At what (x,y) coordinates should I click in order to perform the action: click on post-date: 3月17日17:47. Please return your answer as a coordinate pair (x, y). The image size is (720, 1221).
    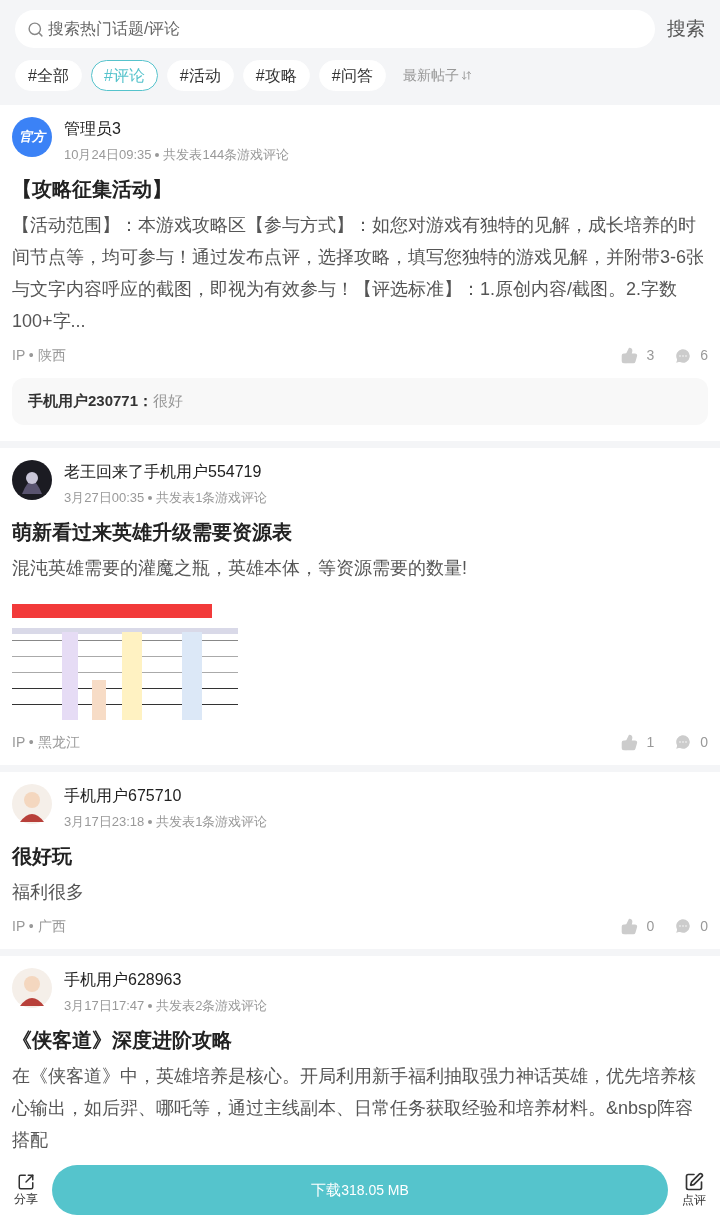
    Looking at the image, I should click on (104, 1005).